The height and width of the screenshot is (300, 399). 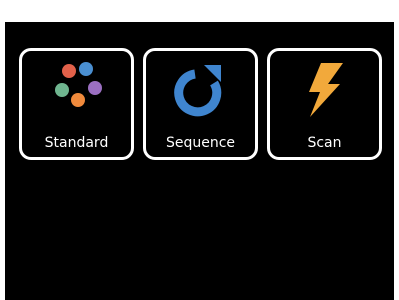 What do you see at coordinates (76, 143) in the screenshot?
I see `standard-label: Standard` at bounding box center [76, 143].